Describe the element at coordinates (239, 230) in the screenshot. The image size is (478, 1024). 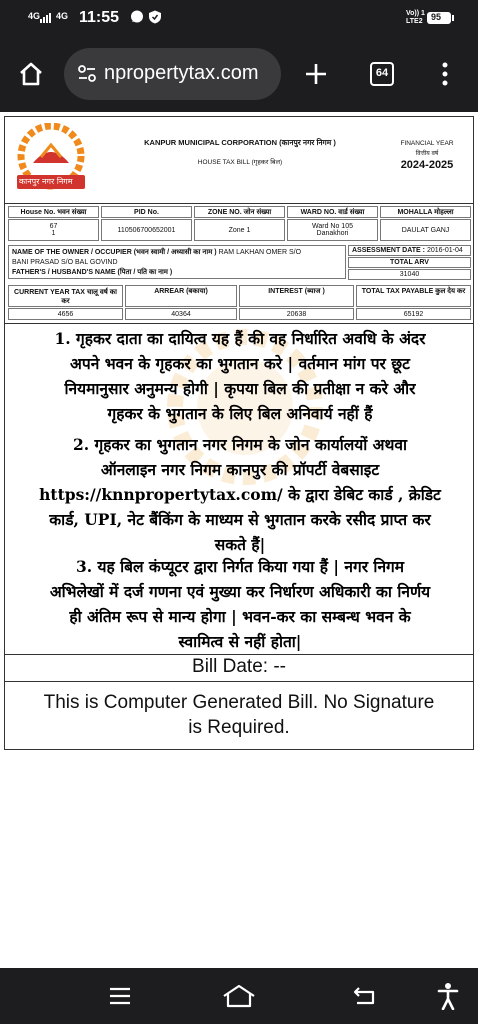
I see `zone-no-value: Zone 1` at that location.